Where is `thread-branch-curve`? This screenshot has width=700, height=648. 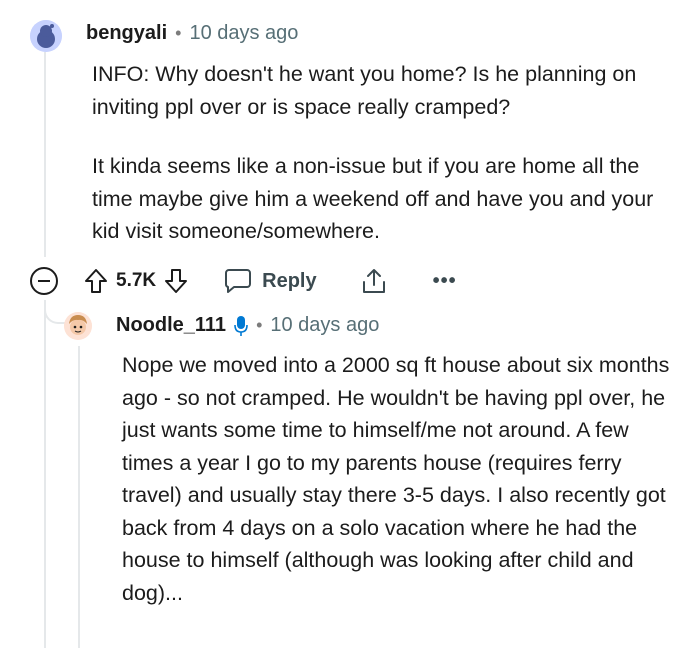
thread-branch-curve is located at coordinates (55, 312).